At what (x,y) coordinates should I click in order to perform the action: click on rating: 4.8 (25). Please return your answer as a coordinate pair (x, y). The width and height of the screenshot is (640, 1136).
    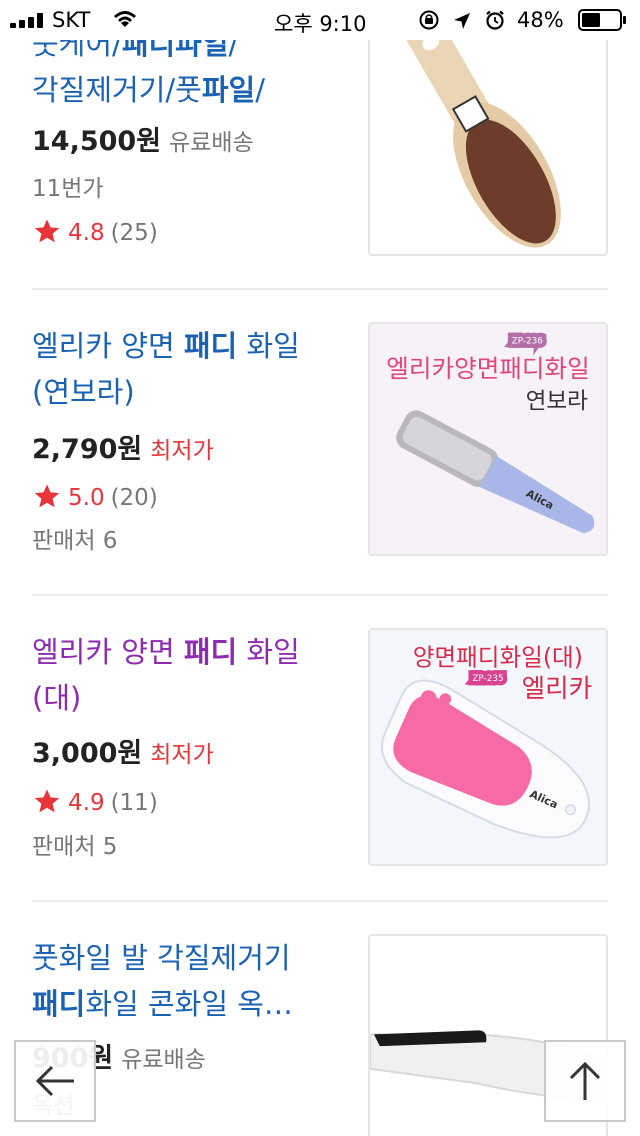
    Looking at the image, I should click on (95, 233).